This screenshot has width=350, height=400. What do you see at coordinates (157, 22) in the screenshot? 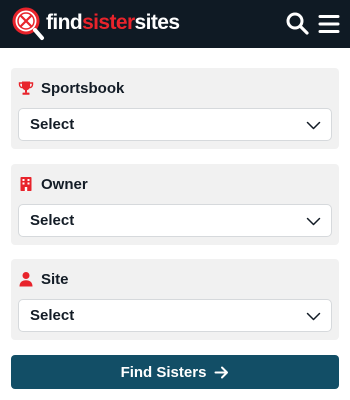
I see `brand-part-sites: sites` at bounding box center [157, 22].